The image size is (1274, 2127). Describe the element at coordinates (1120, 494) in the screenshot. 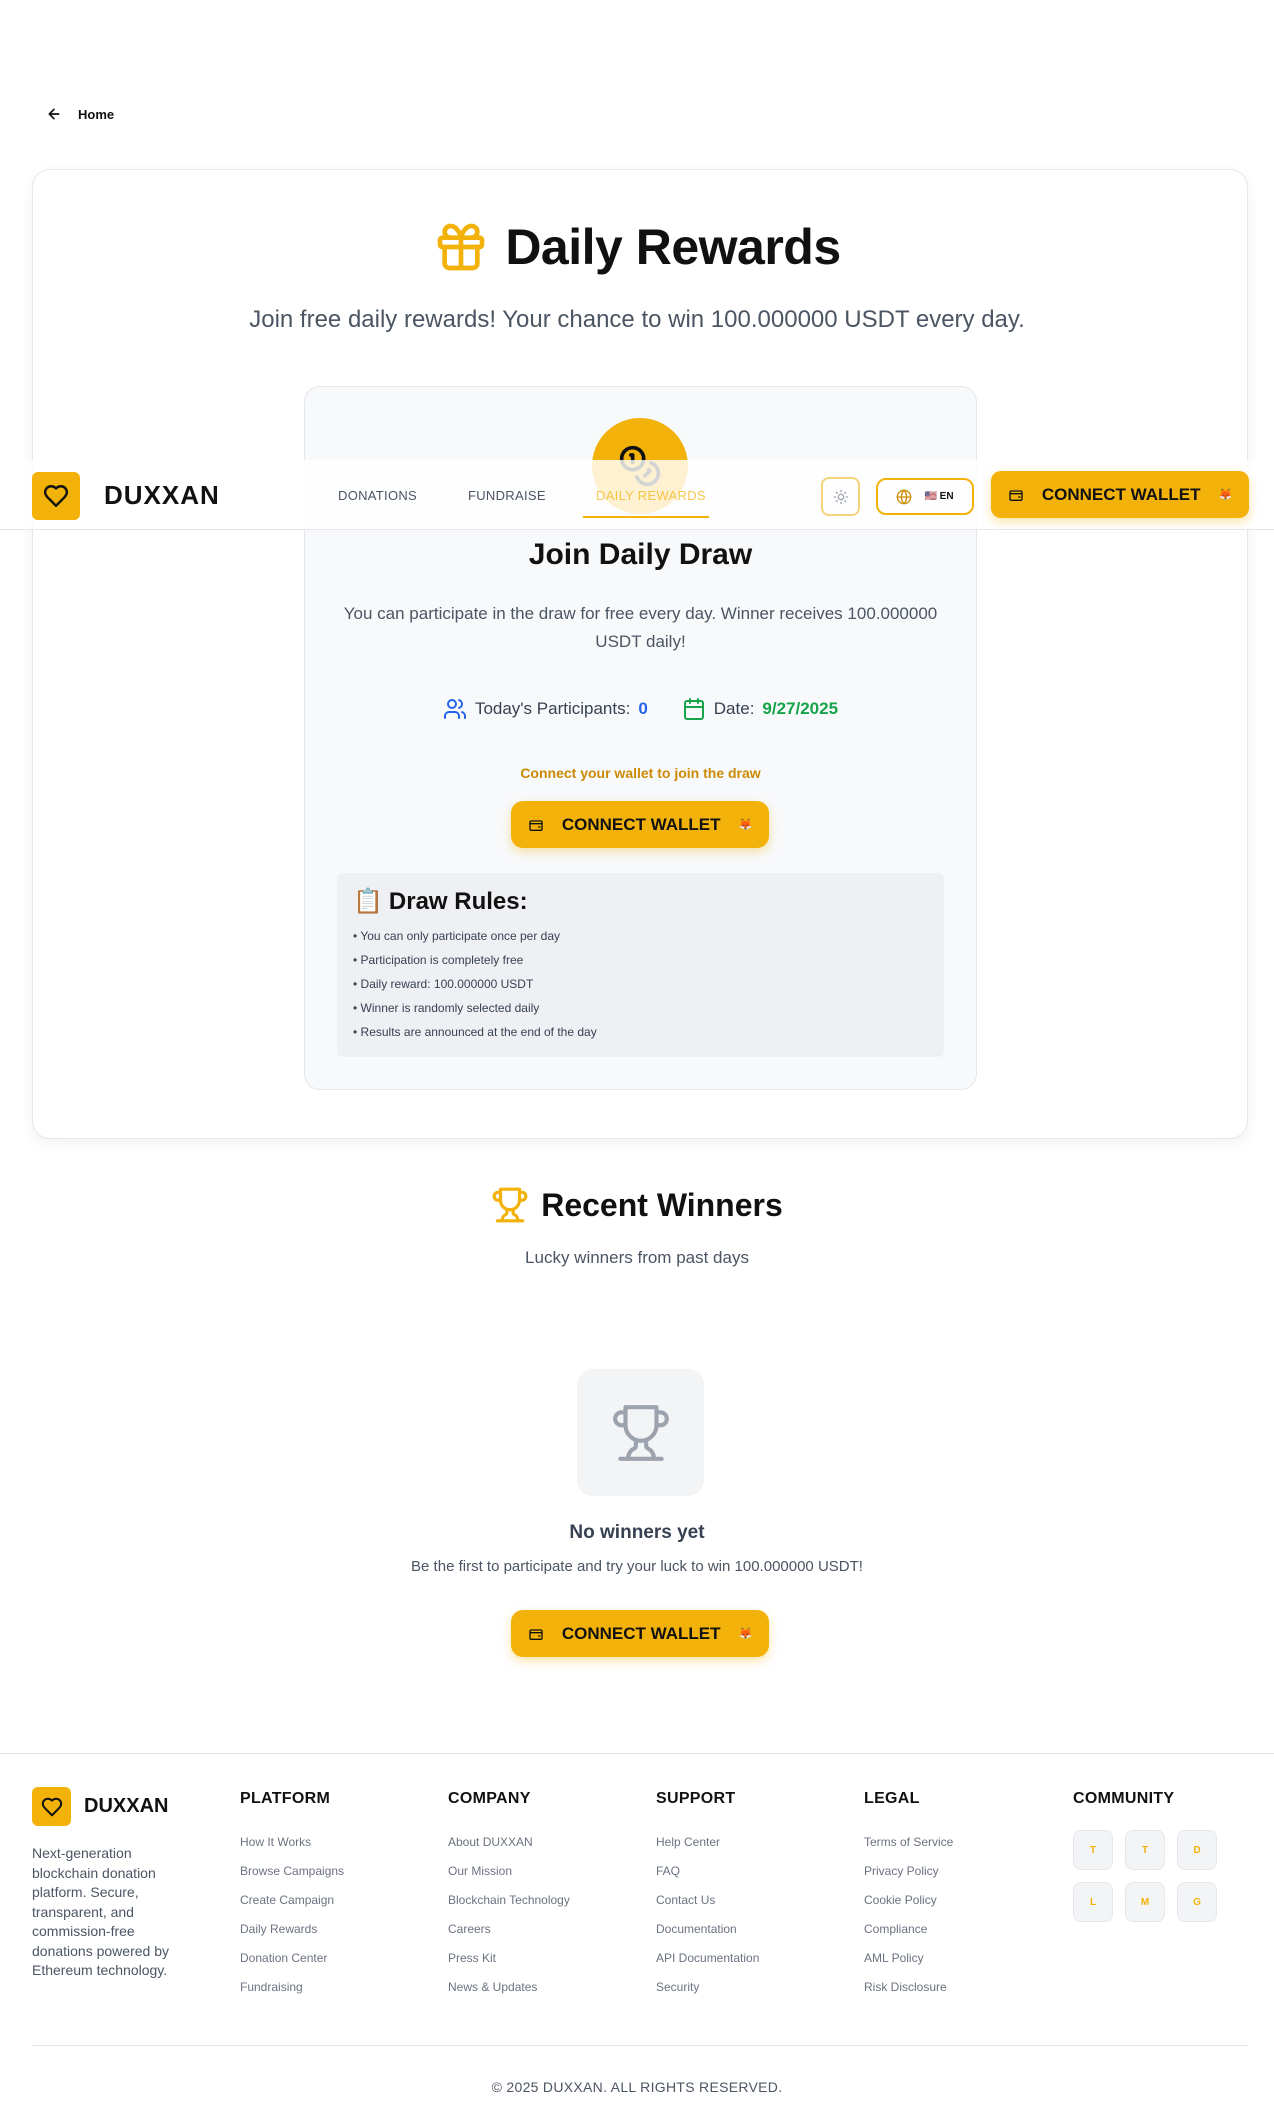

I see `header-connect-wallet-button: CONNECT WALLET 🦊` at that location.